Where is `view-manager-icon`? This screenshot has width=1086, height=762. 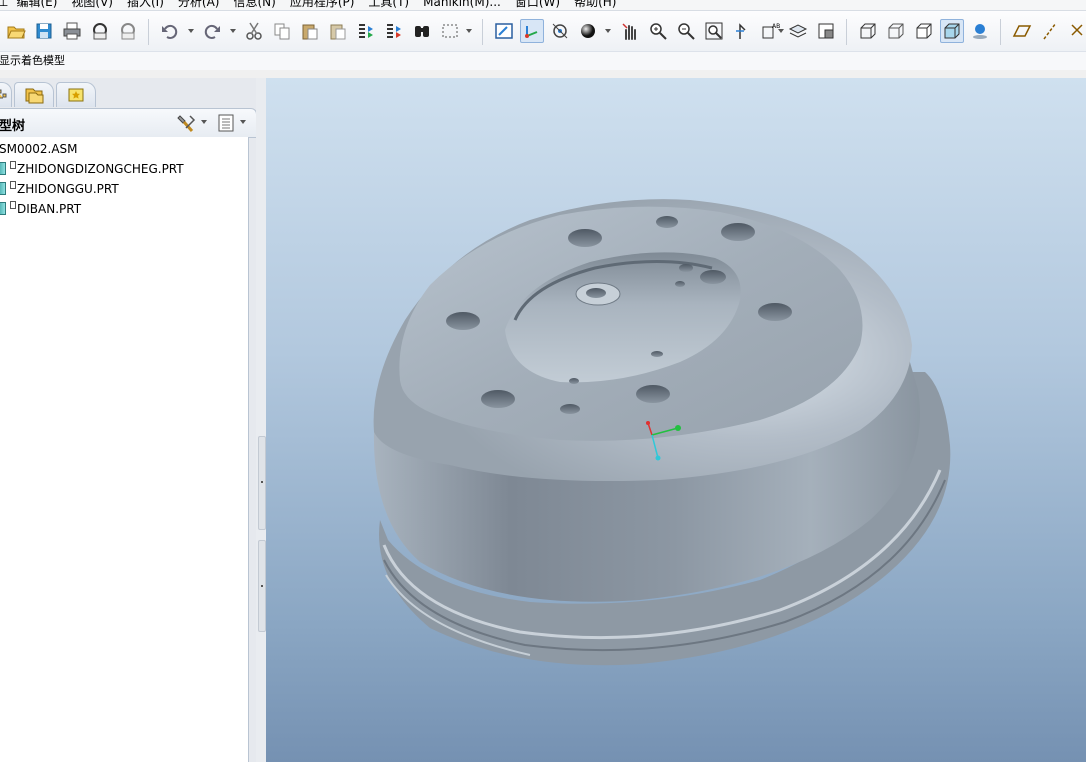 view-manager-icon is located at coordinates (826, 31).